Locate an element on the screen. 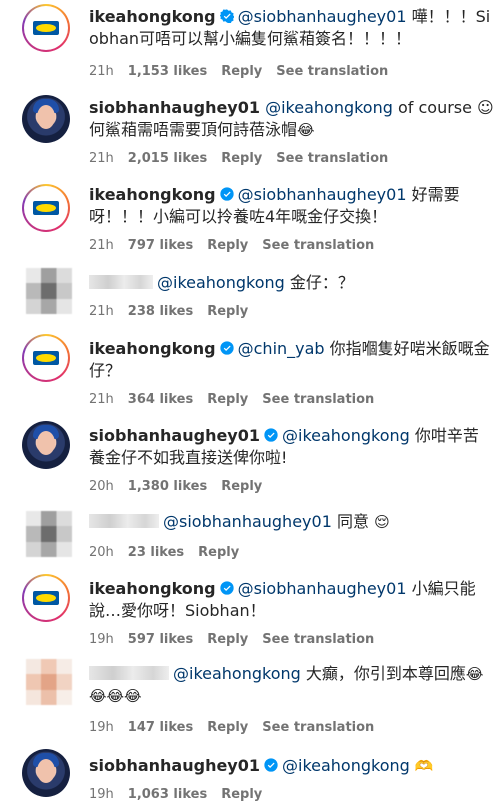  likes-count: 23 likes is located at coordinates (156, 552).